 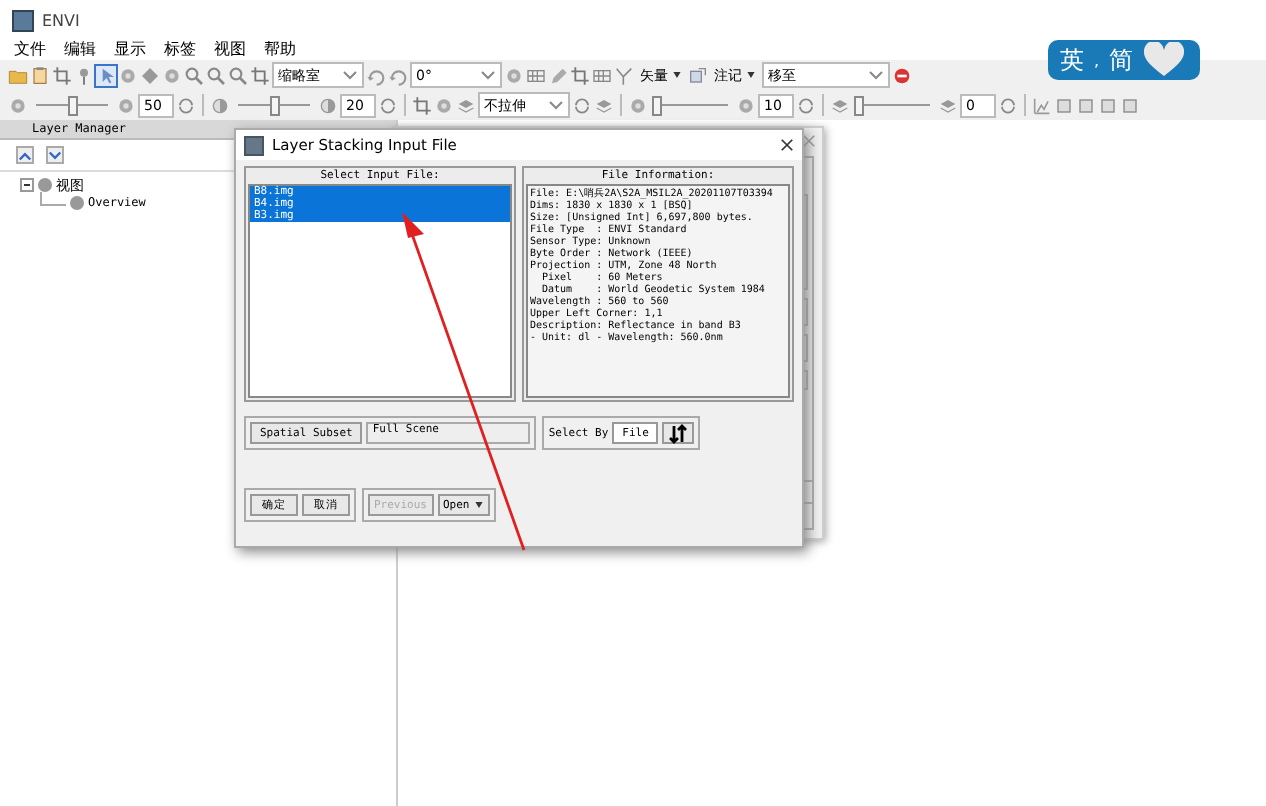 I want to click on chart-icon, so click(x=1042, y=105).